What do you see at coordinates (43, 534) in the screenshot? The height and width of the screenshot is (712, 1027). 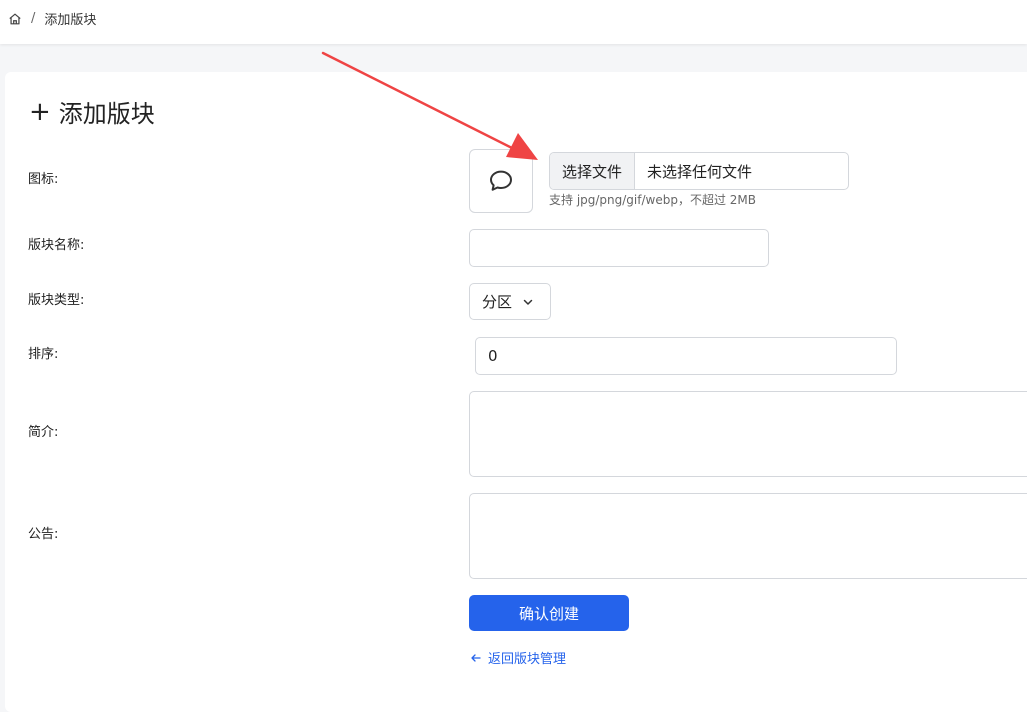 I see `notice-label: 公告:` at bounding box center [43, 534].